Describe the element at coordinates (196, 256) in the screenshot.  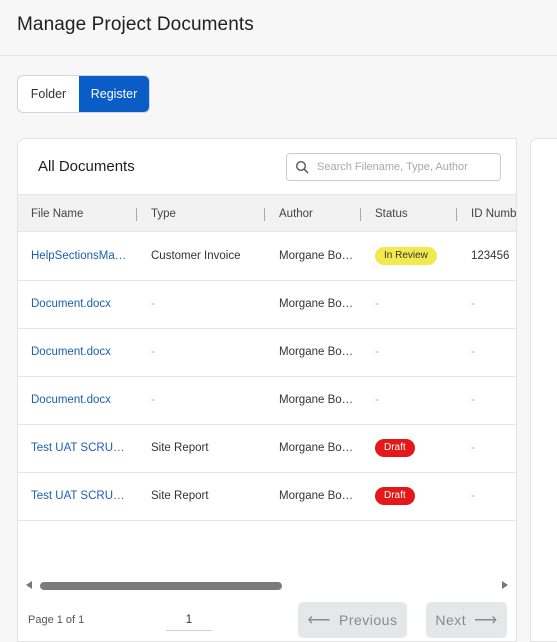
I see `cell-type: Customer Invoice` at that location.